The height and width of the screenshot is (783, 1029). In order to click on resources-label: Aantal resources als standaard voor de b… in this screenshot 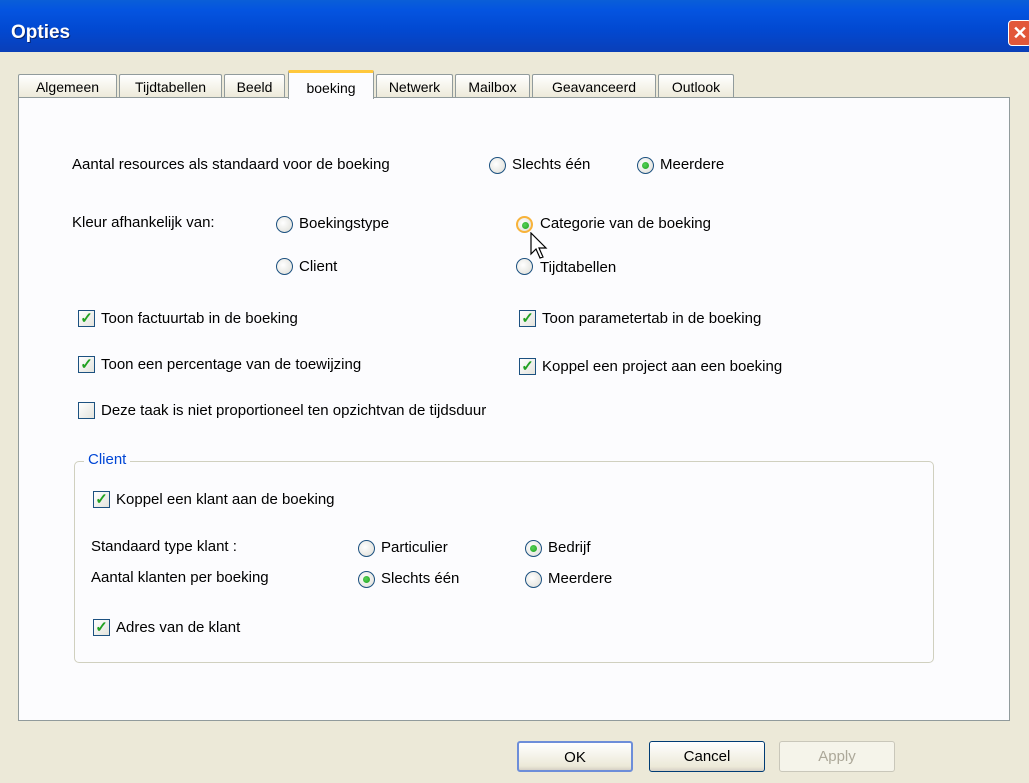, I will do `click(231, 164)`.